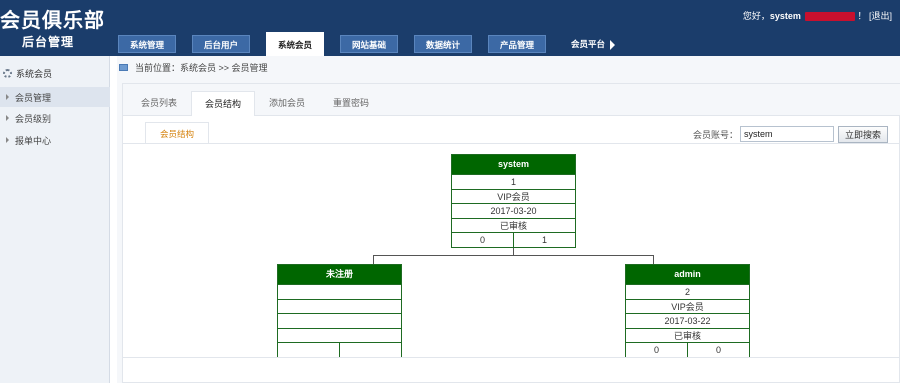 Image resolution: width=900 pixels, height=383 pixels. What do you see at coordinates (687, 320) in the screenshot?
I see `node-date: 2017-03-22` at bounding box center [687, 320].